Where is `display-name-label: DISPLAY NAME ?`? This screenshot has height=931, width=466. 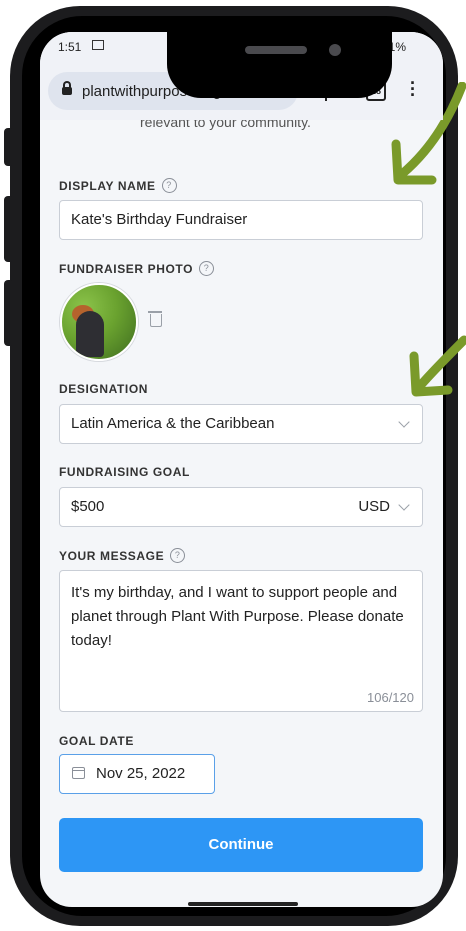 display-name-label: DISPLAY NAME ? is located at coordinates (118, 185).